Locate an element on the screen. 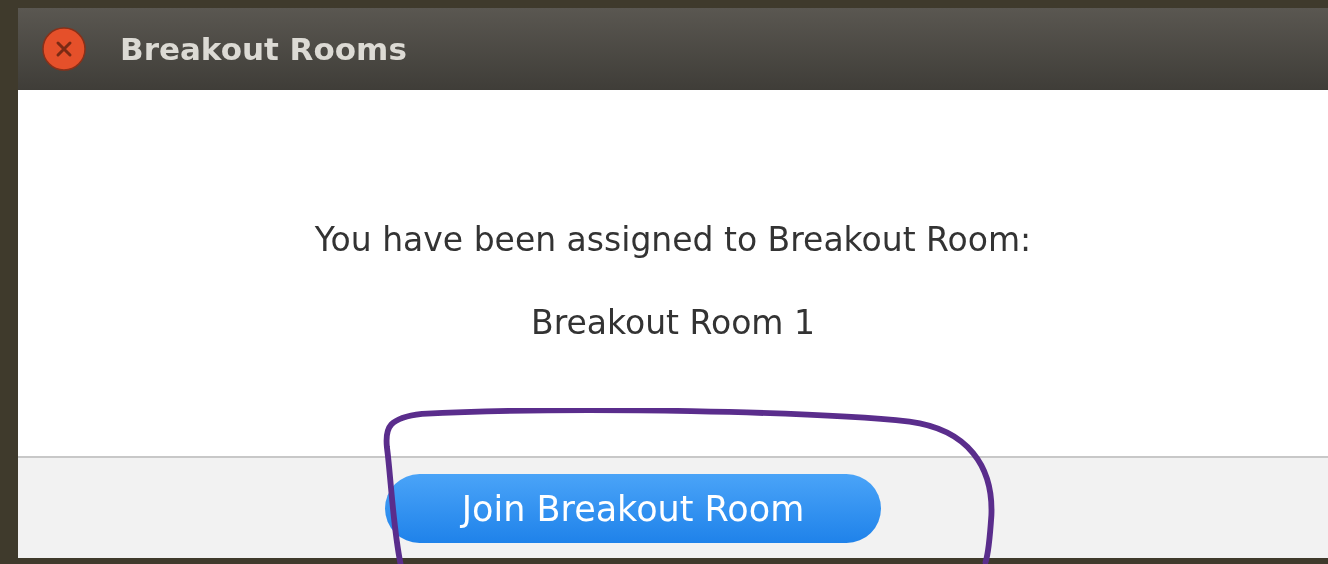 This screenshot has width=1328, height=564. assignment-message: You have been assigned to Breakout Room: is located at coordinates (673, 239).